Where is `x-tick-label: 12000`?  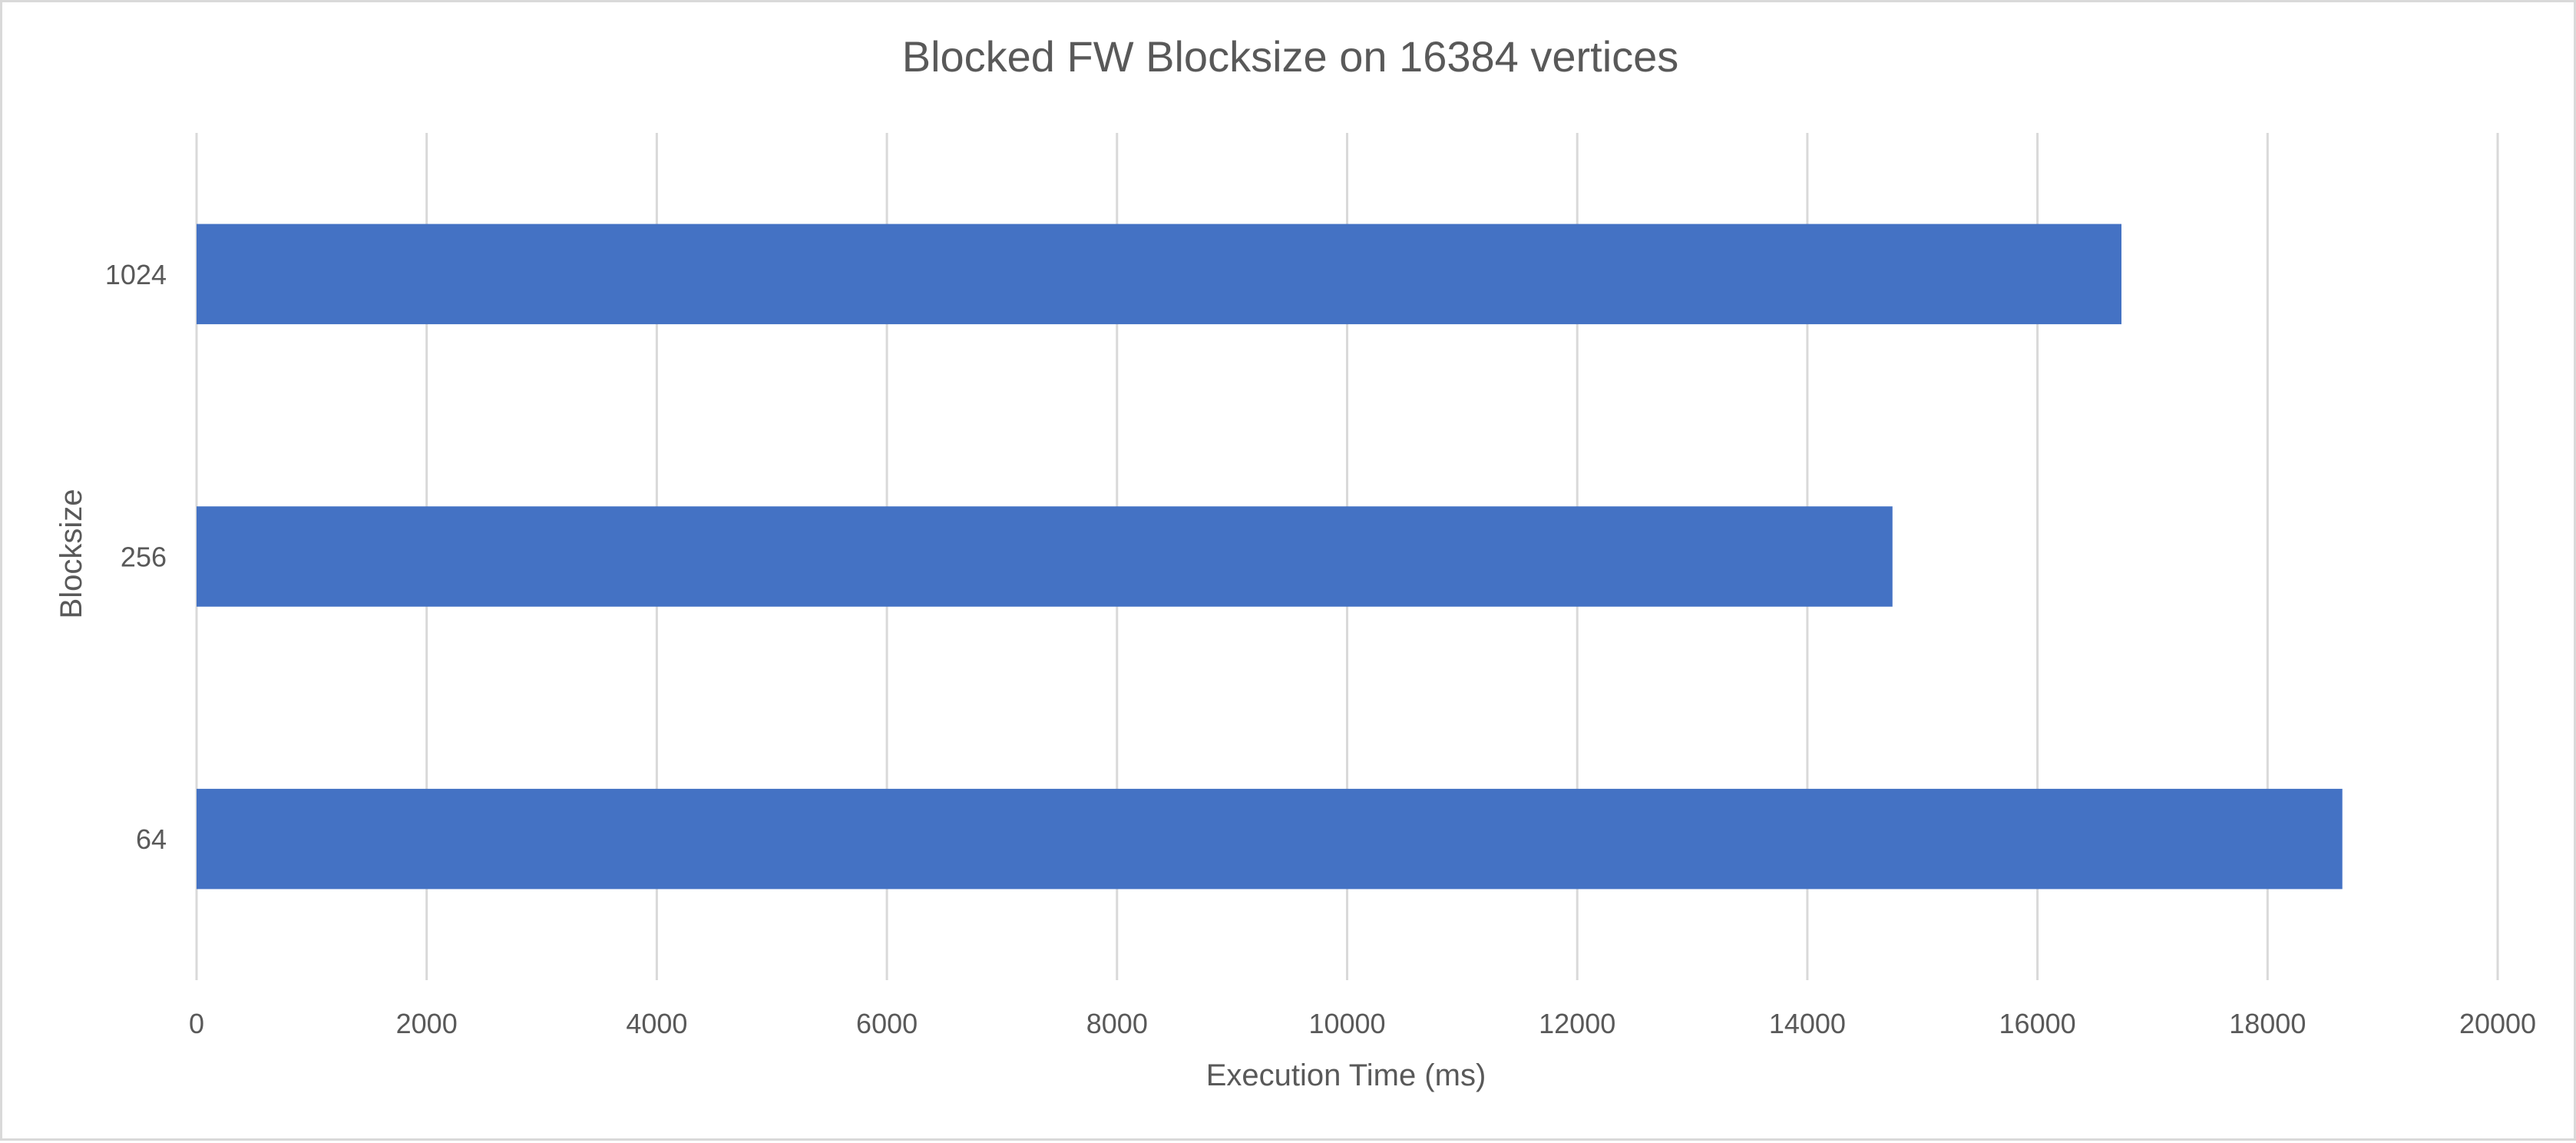
x-tick-label: 12000 is located at coordinates (1577, 1023).